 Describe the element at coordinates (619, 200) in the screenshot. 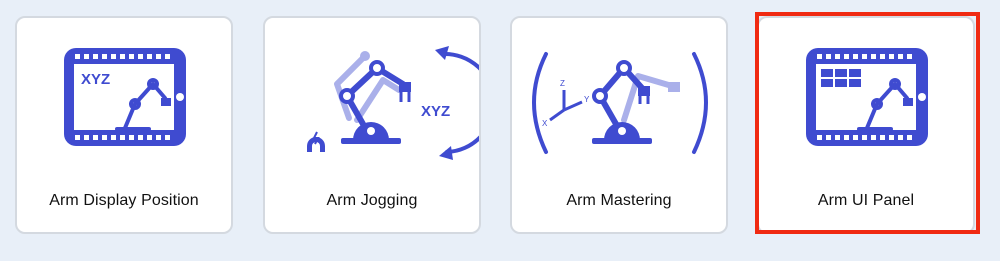

I see `card-label: Arm Mastering` at that location.